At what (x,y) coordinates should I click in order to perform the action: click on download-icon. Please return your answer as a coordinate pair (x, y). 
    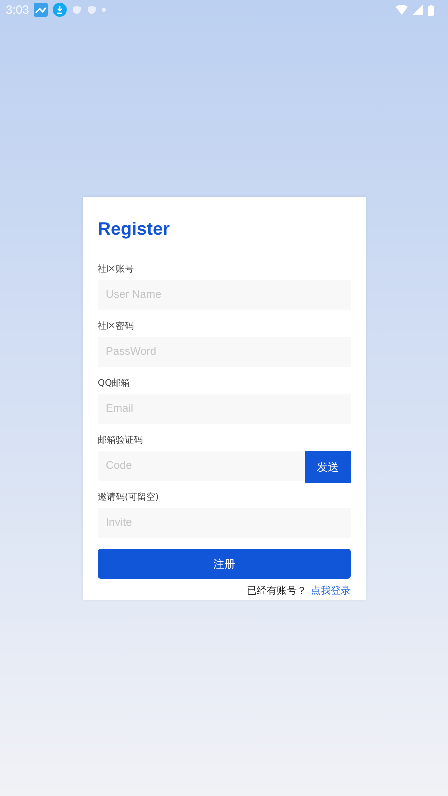
    Looking at the image, I should click on (60, 10).